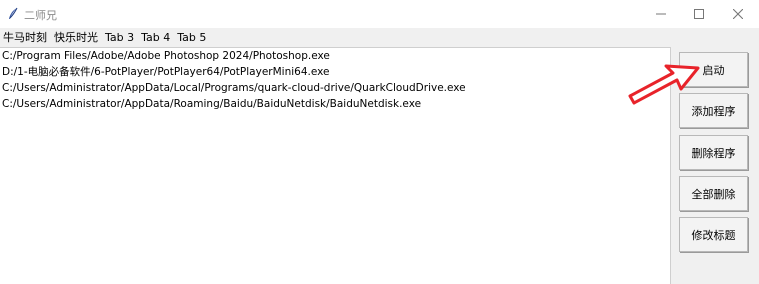 The image size is (759, 284). Describe the element at coordinates (713, 234) in the screenshot. I see `edit-title-button: 修改标题` at that location.